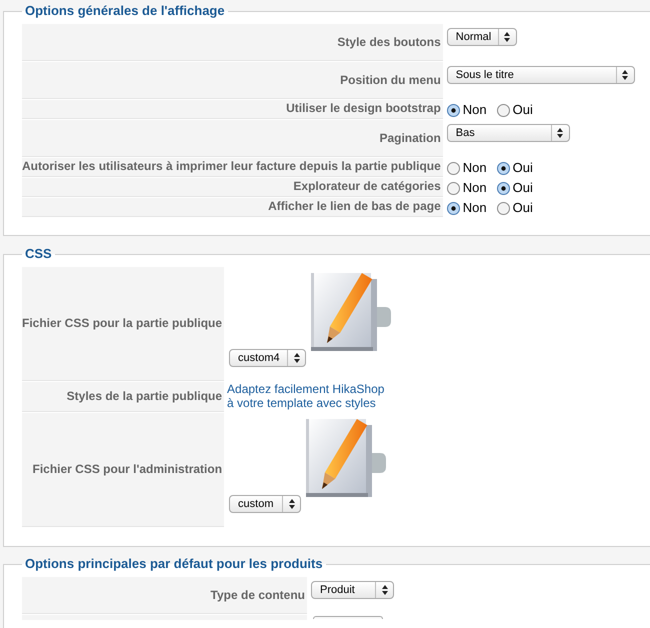 The image size is (650, 628). Describe the element at coordinates (308, 396) in the screenshot. I see `styles-link: Adaptez facilement HikaShop à votre template avec styles` at that location.